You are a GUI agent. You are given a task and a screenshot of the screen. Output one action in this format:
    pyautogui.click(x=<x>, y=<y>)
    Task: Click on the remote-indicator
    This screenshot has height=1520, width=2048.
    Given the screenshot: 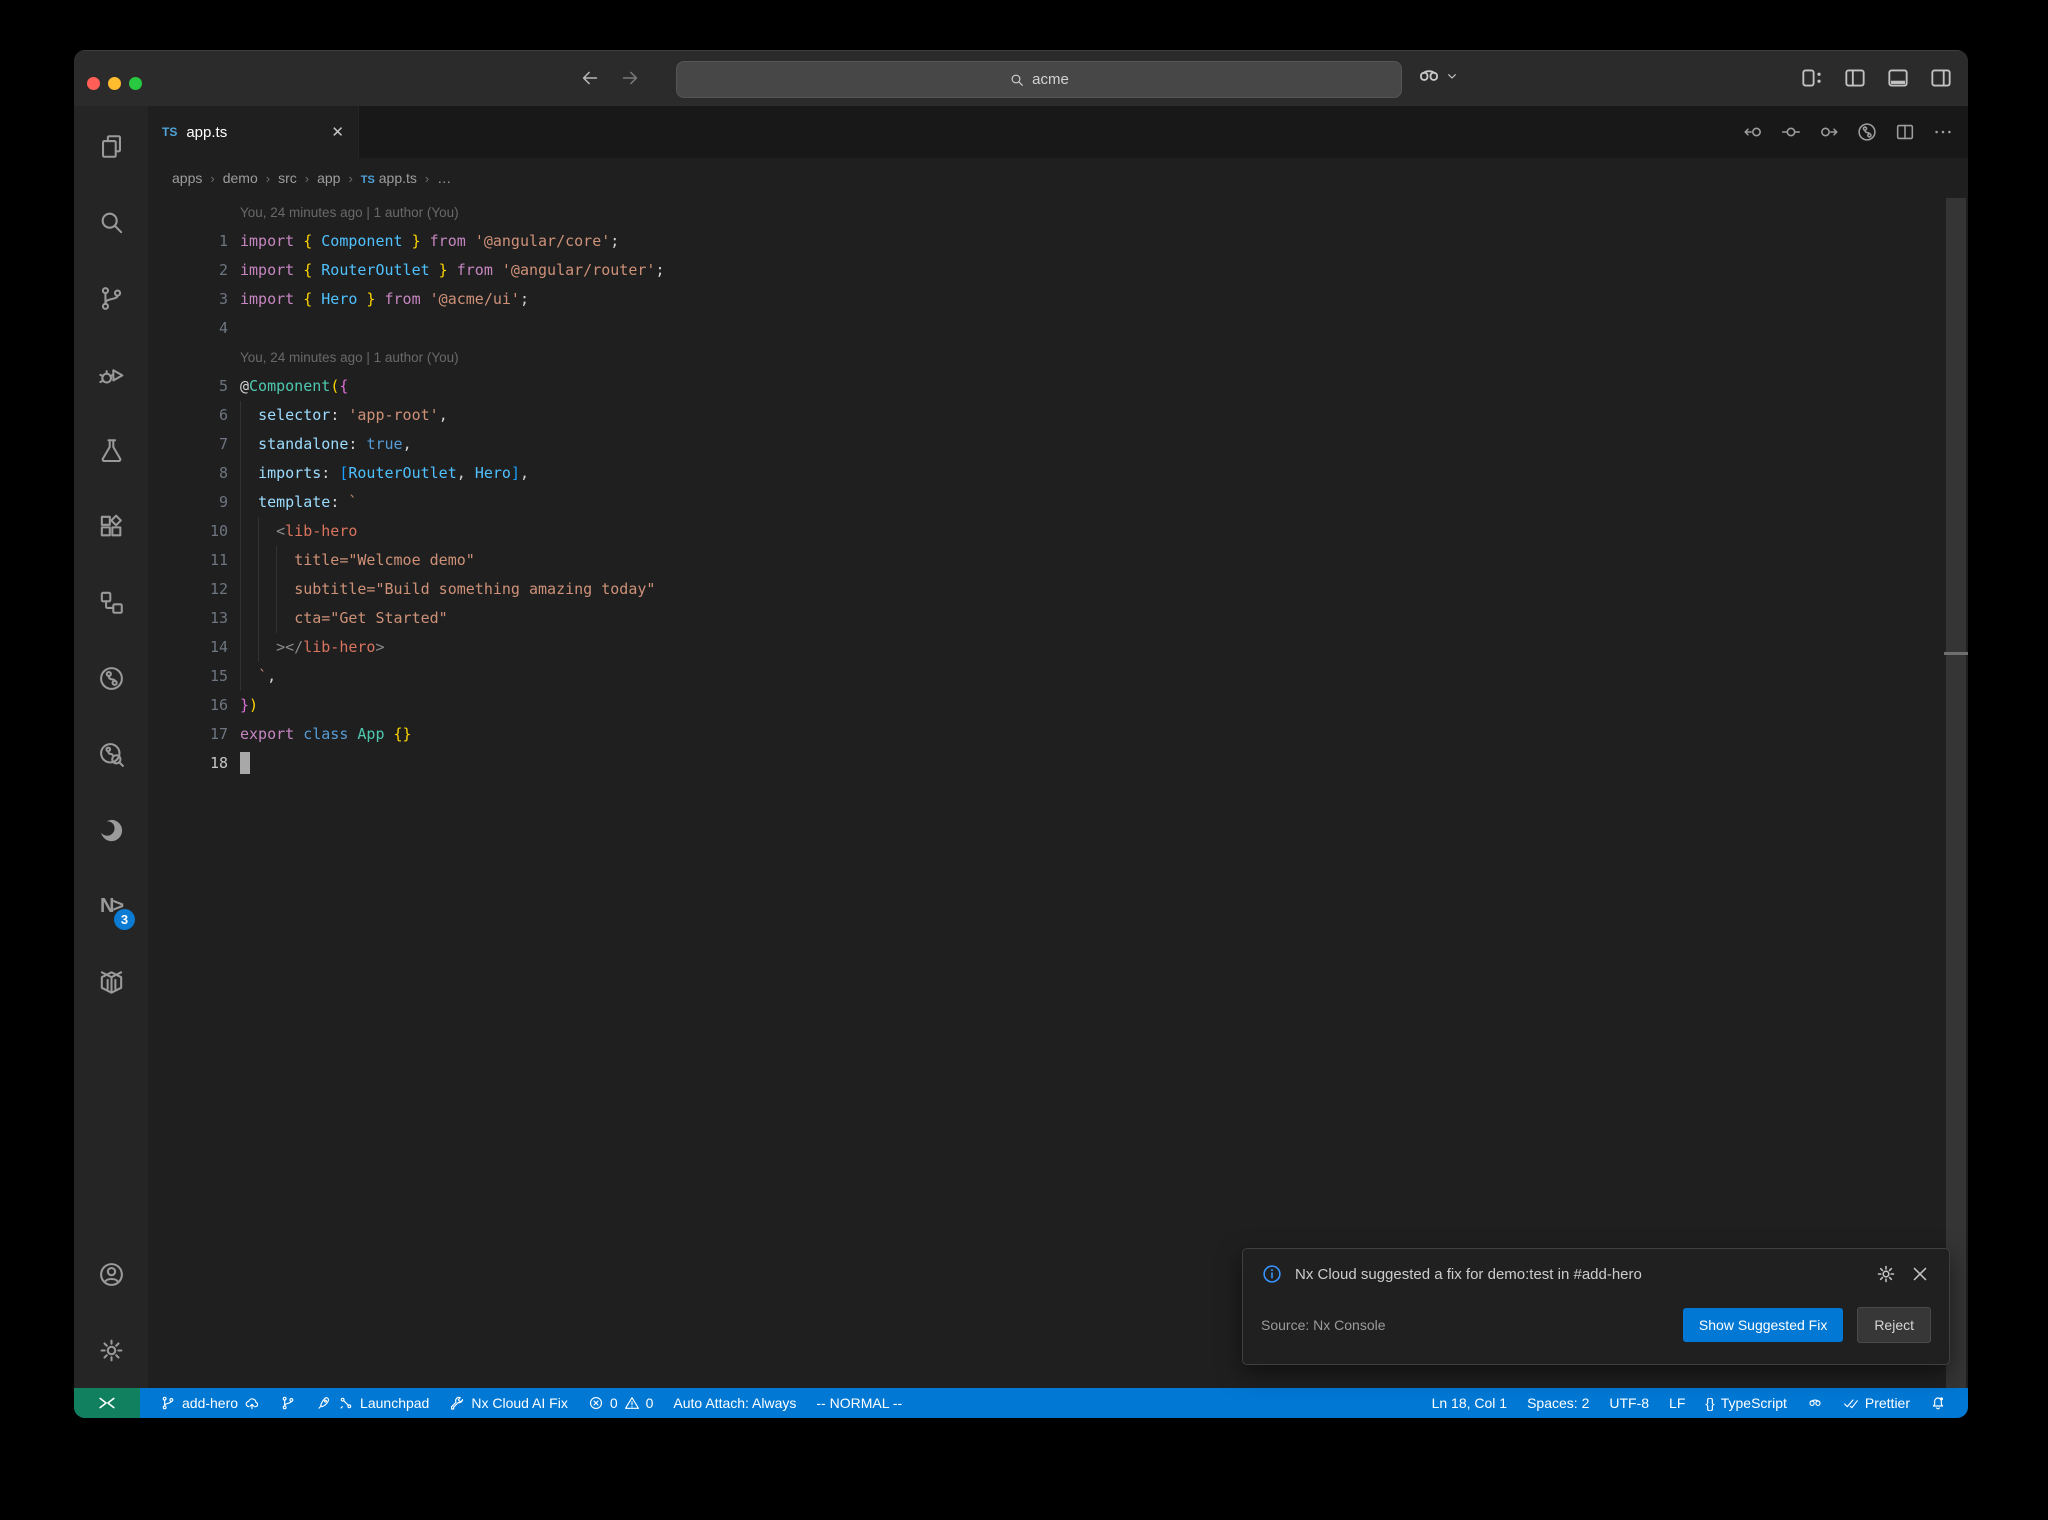 What is the action you would take?
    pyautogui.click(x=107, y=1403)
    